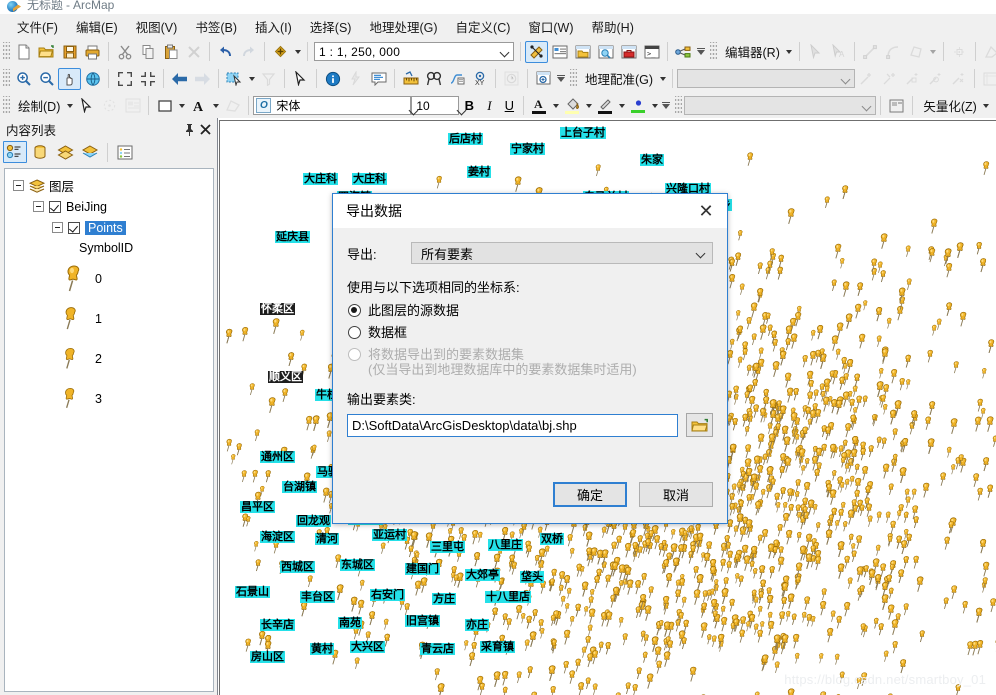 This screenshot has width=996, height=695. Describe the element at coordinates (205, 129) in the screenshot. I see `close-icon` at that location.